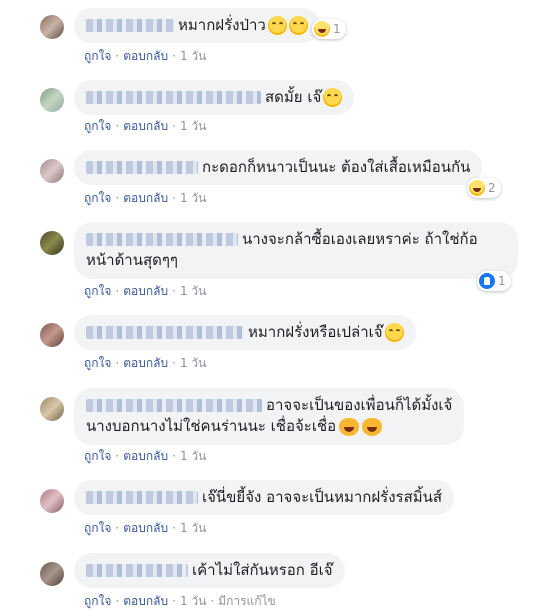 Image resolution: width=538 pixels, height=616 pixels. I want to click on comment-text: เจ๊นี่ขยี้จัง อาจจะเป็นหมากฝรั่งรสมิ้นส์, so click(322, 497).